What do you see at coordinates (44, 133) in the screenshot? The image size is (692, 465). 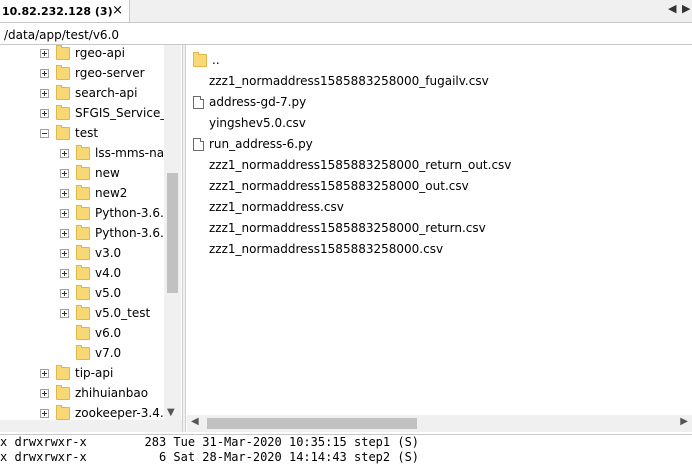 I see `collapse-icon` at bounding box center [44, 133].